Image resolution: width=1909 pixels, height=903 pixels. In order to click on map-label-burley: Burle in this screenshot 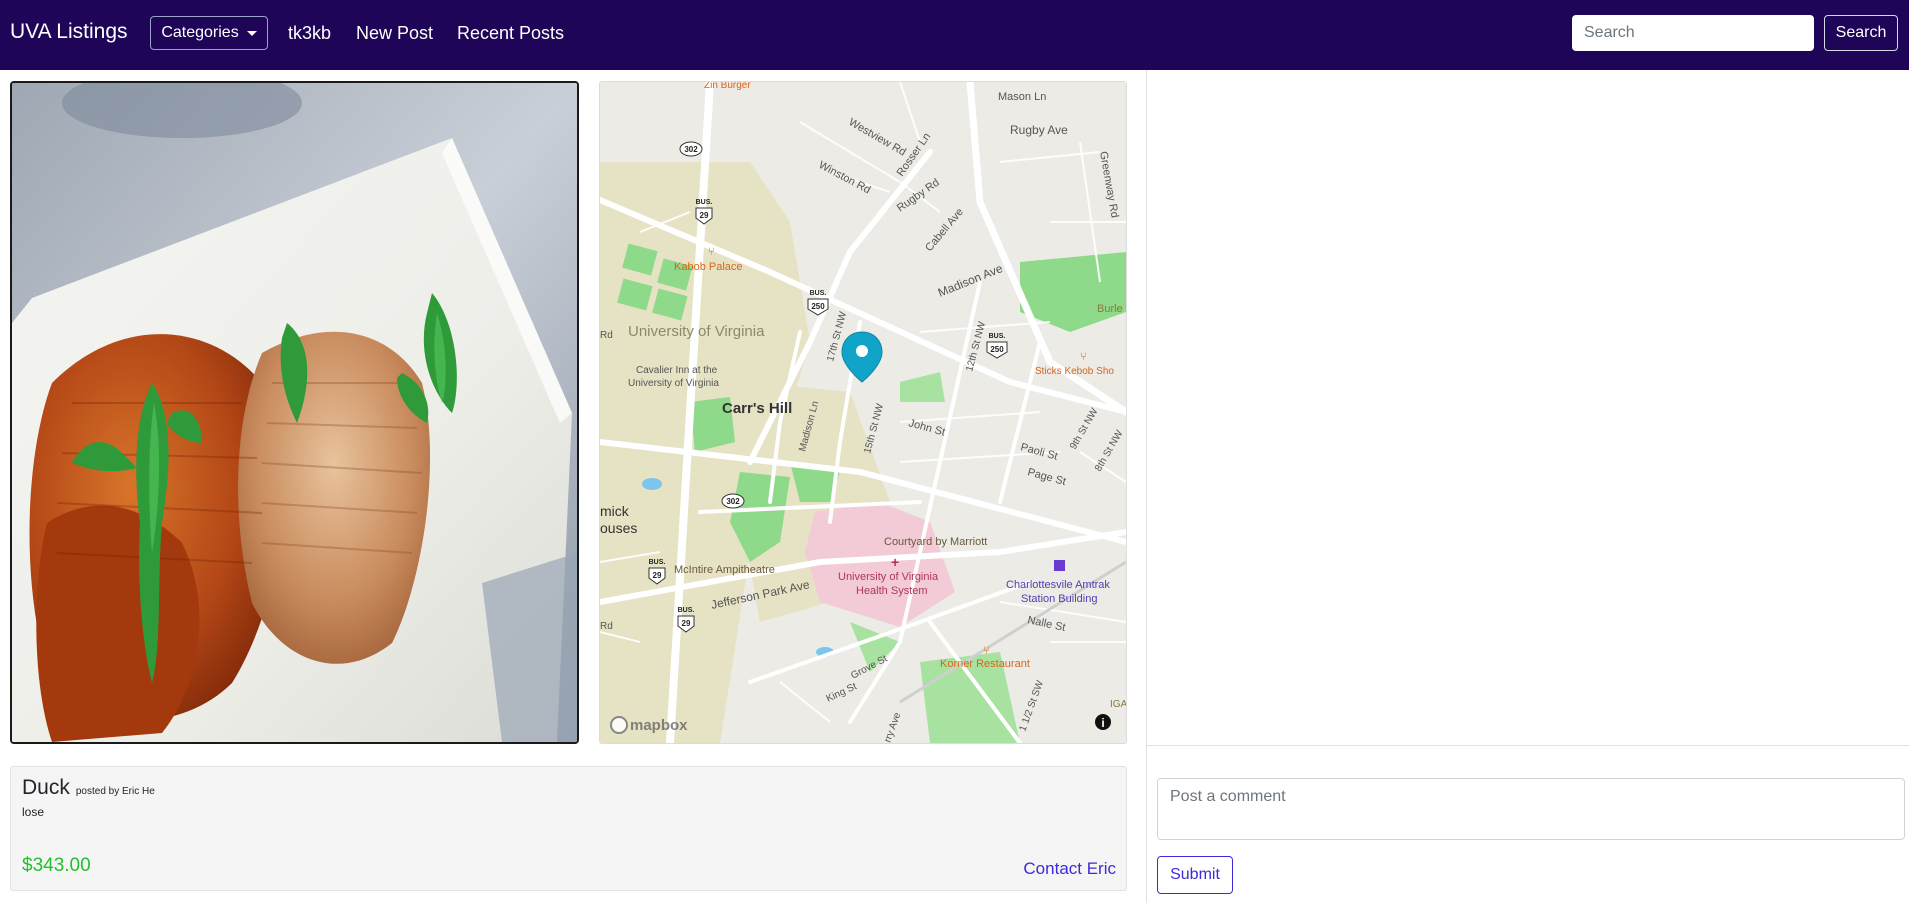, I will do `click(1110, 309)`.